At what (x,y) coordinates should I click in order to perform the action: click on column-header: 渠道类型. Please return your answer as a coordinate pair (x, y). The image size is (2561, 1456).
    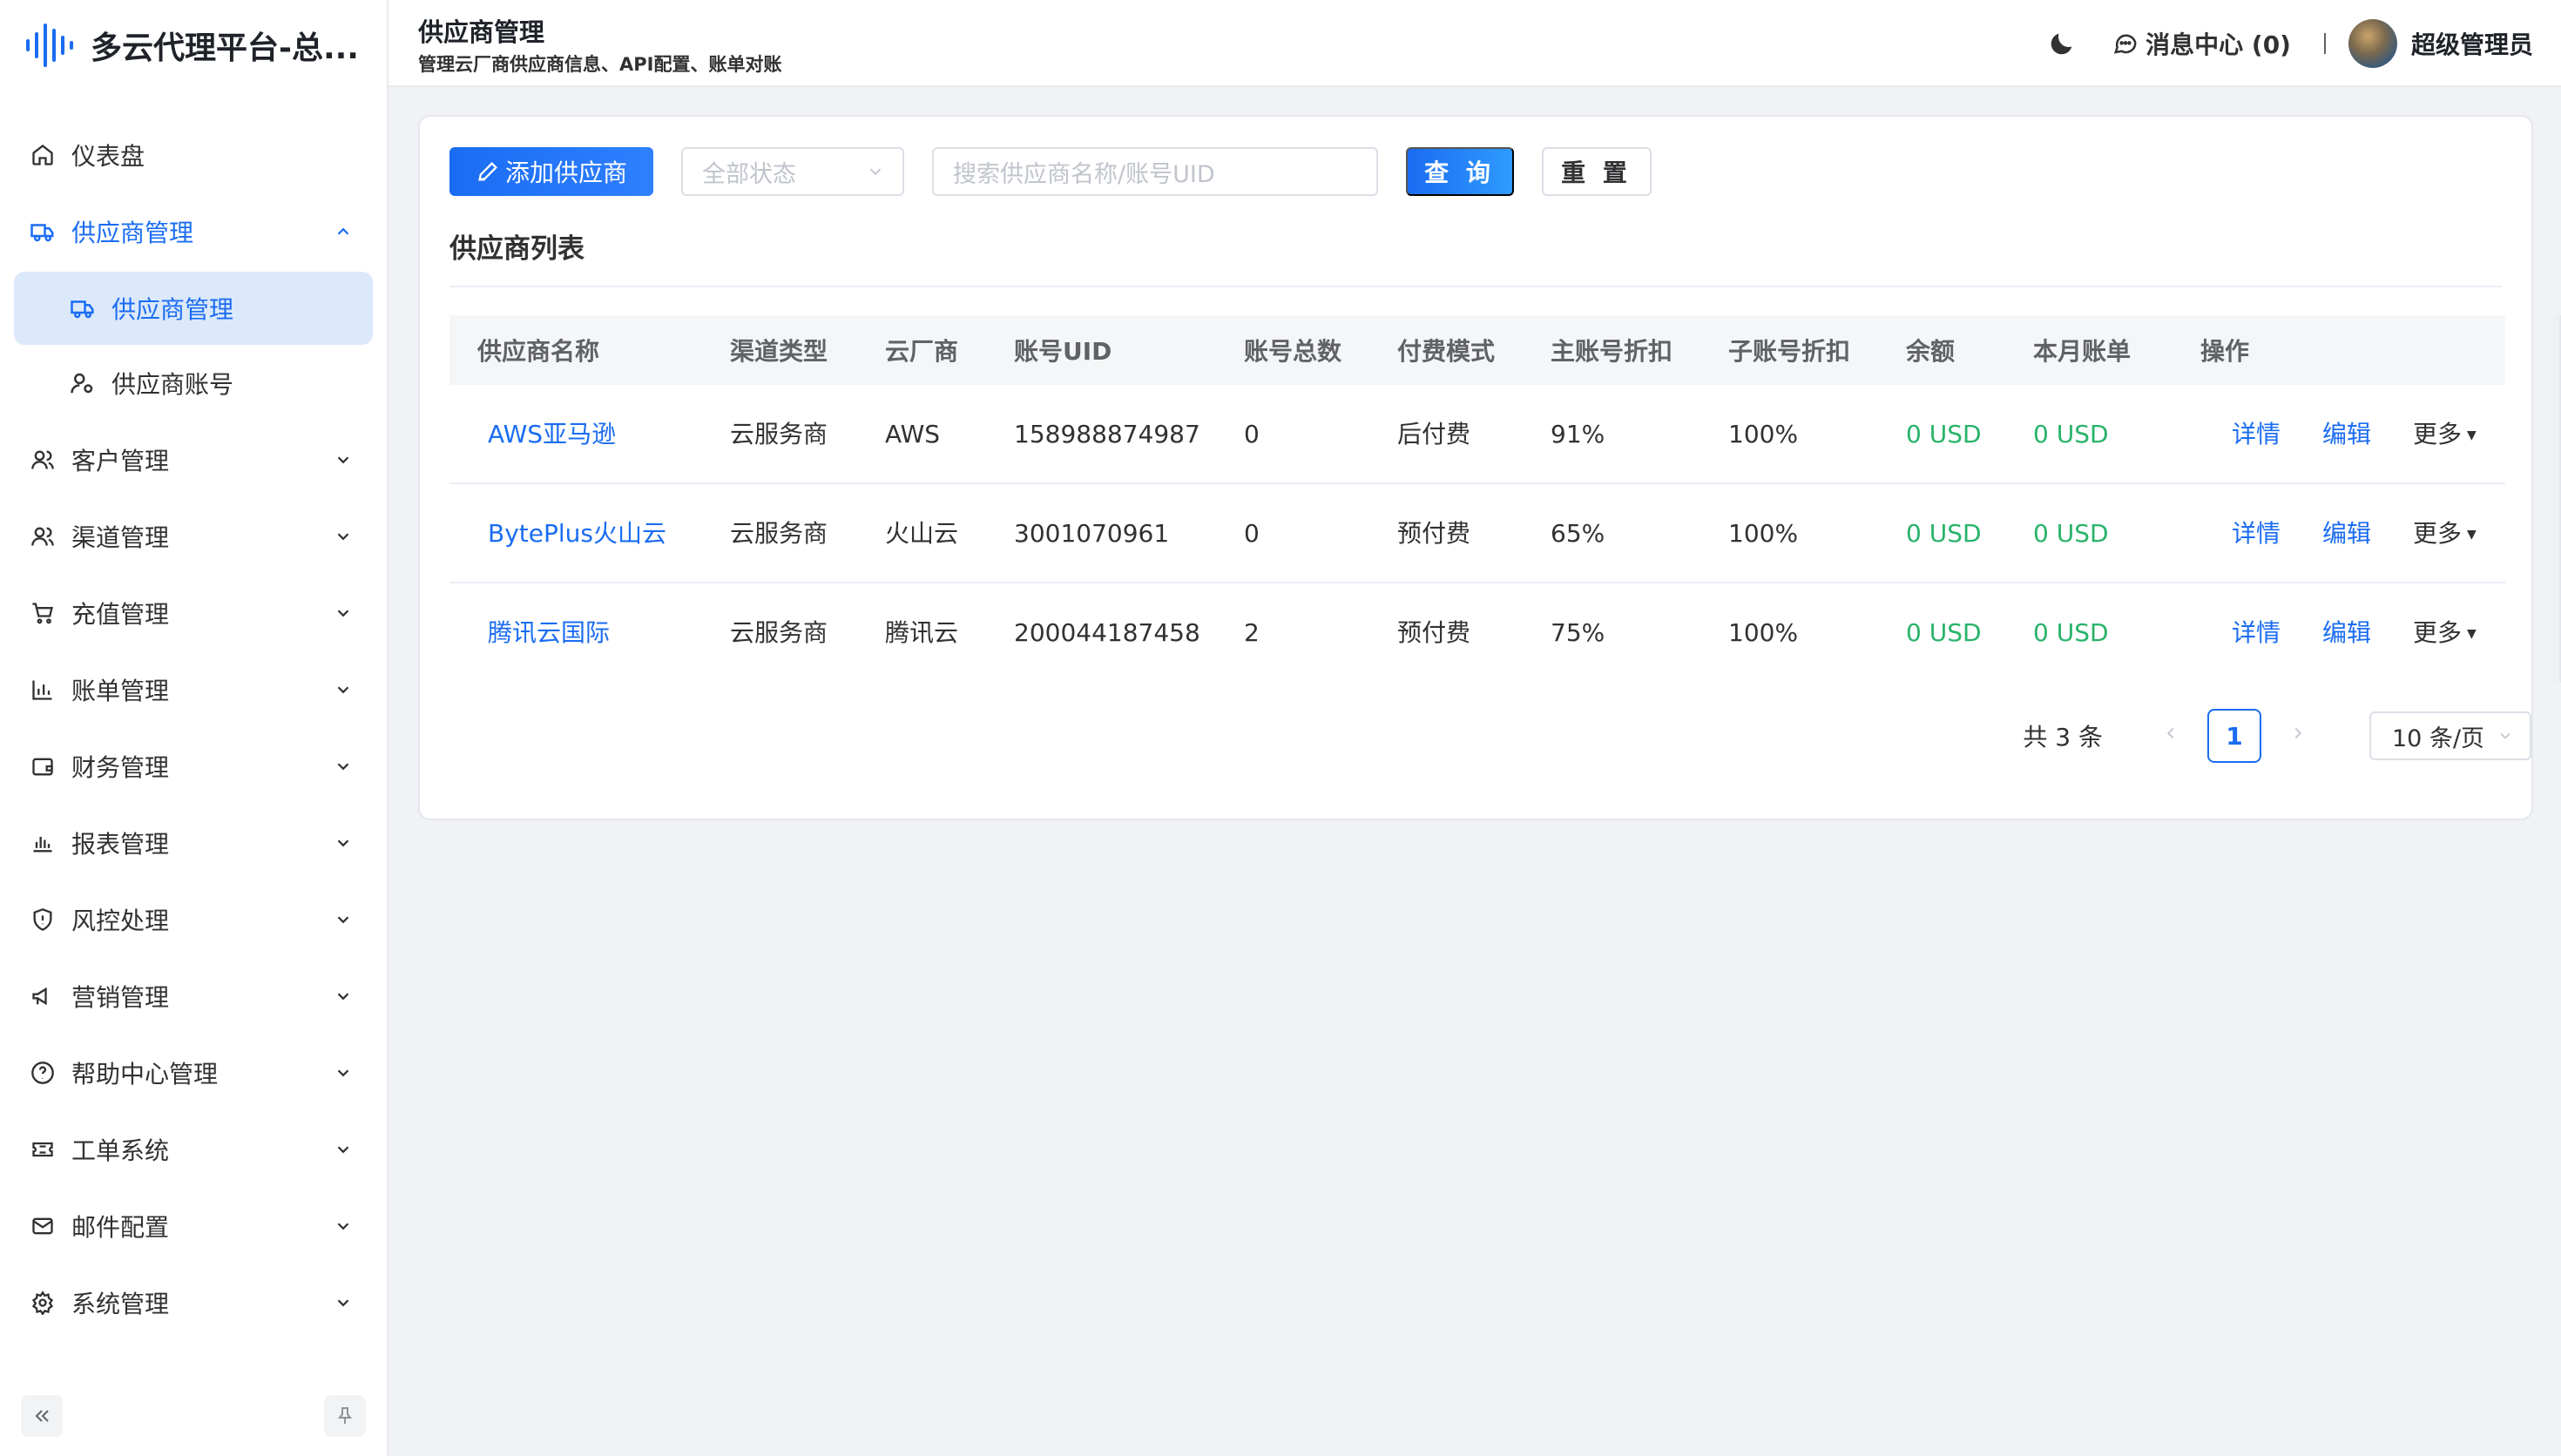
    Looking at the image, I should click on (779, 351).